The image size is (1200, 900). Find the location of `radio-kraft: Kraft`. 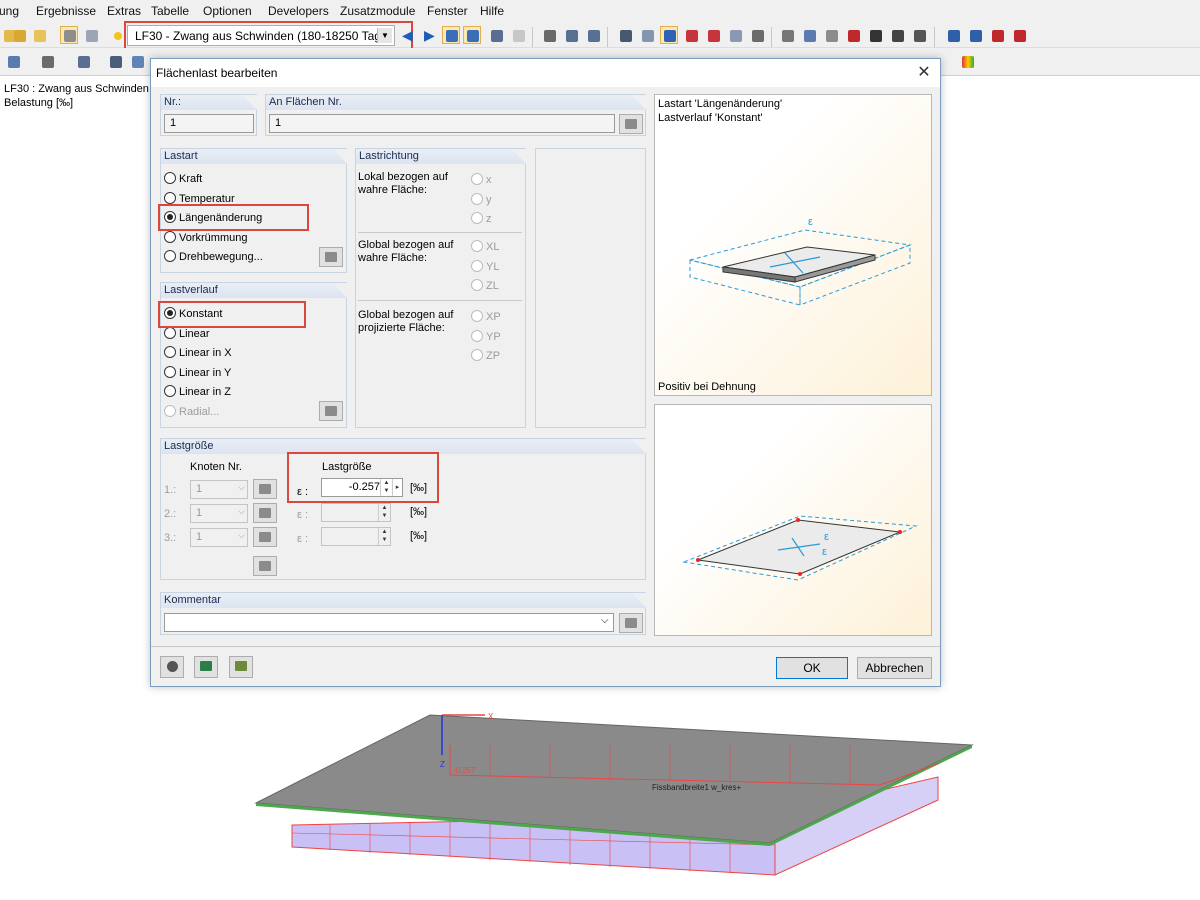

radio-kraft: Kraft is located at coordinates (183, 178).